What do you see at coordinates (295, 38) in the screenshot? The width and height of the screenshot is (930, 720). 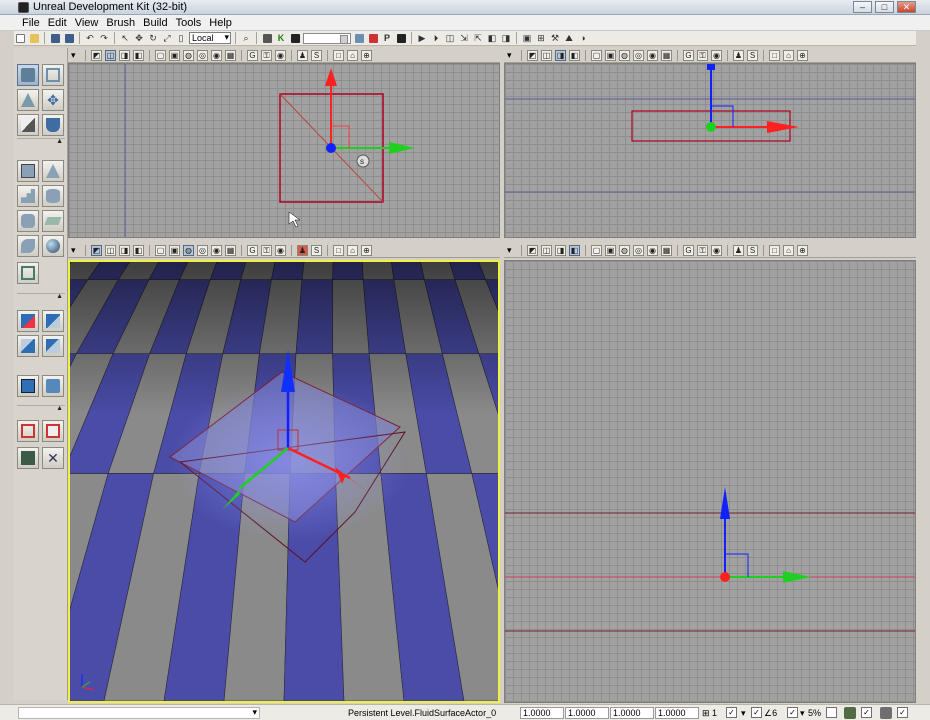 I see `matinee-icon` at bounding box center [295, 38].